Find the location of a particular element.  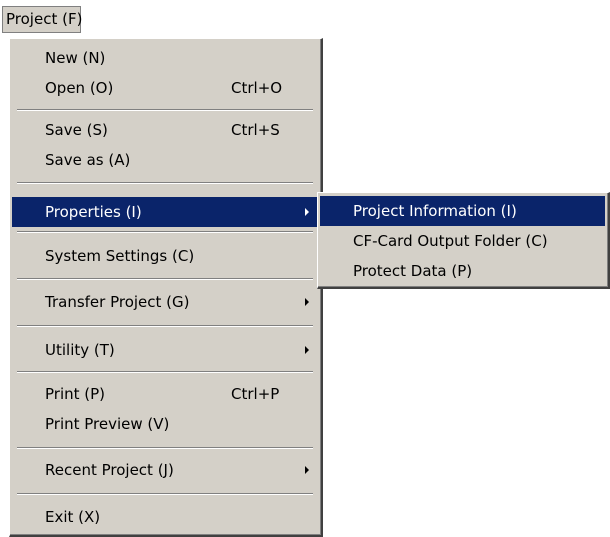

menu-item-label: System Settings (C) is located at coordinates (120, 256).